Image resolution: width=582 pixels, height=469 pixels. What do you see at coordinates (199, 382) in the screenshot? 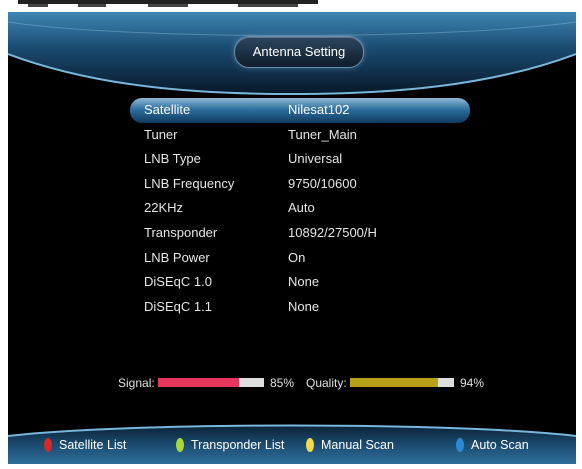
I see `signal-bar-fill` at bounding box center [199, 382].